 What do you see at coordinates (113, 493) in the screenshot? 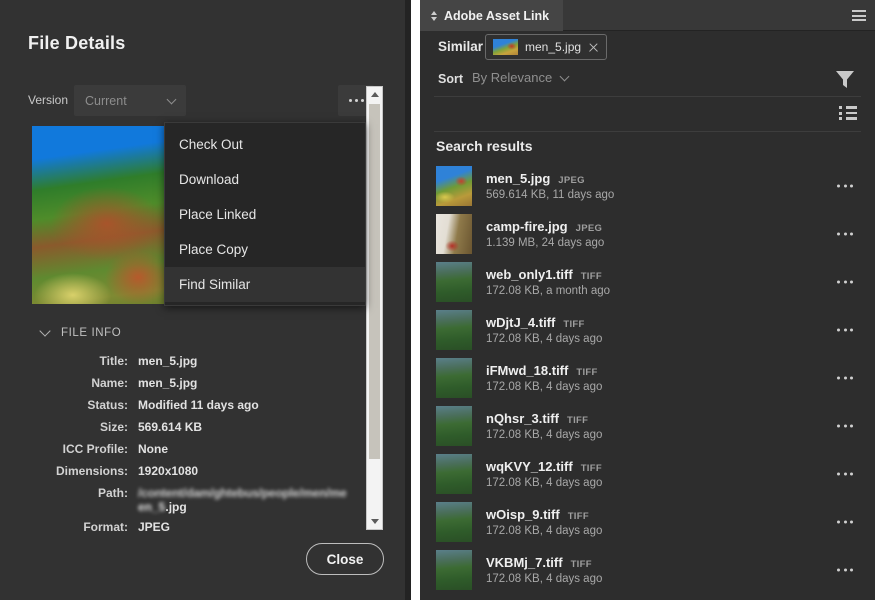
I see `field-label: Path:` at bounding box center [113, 493].